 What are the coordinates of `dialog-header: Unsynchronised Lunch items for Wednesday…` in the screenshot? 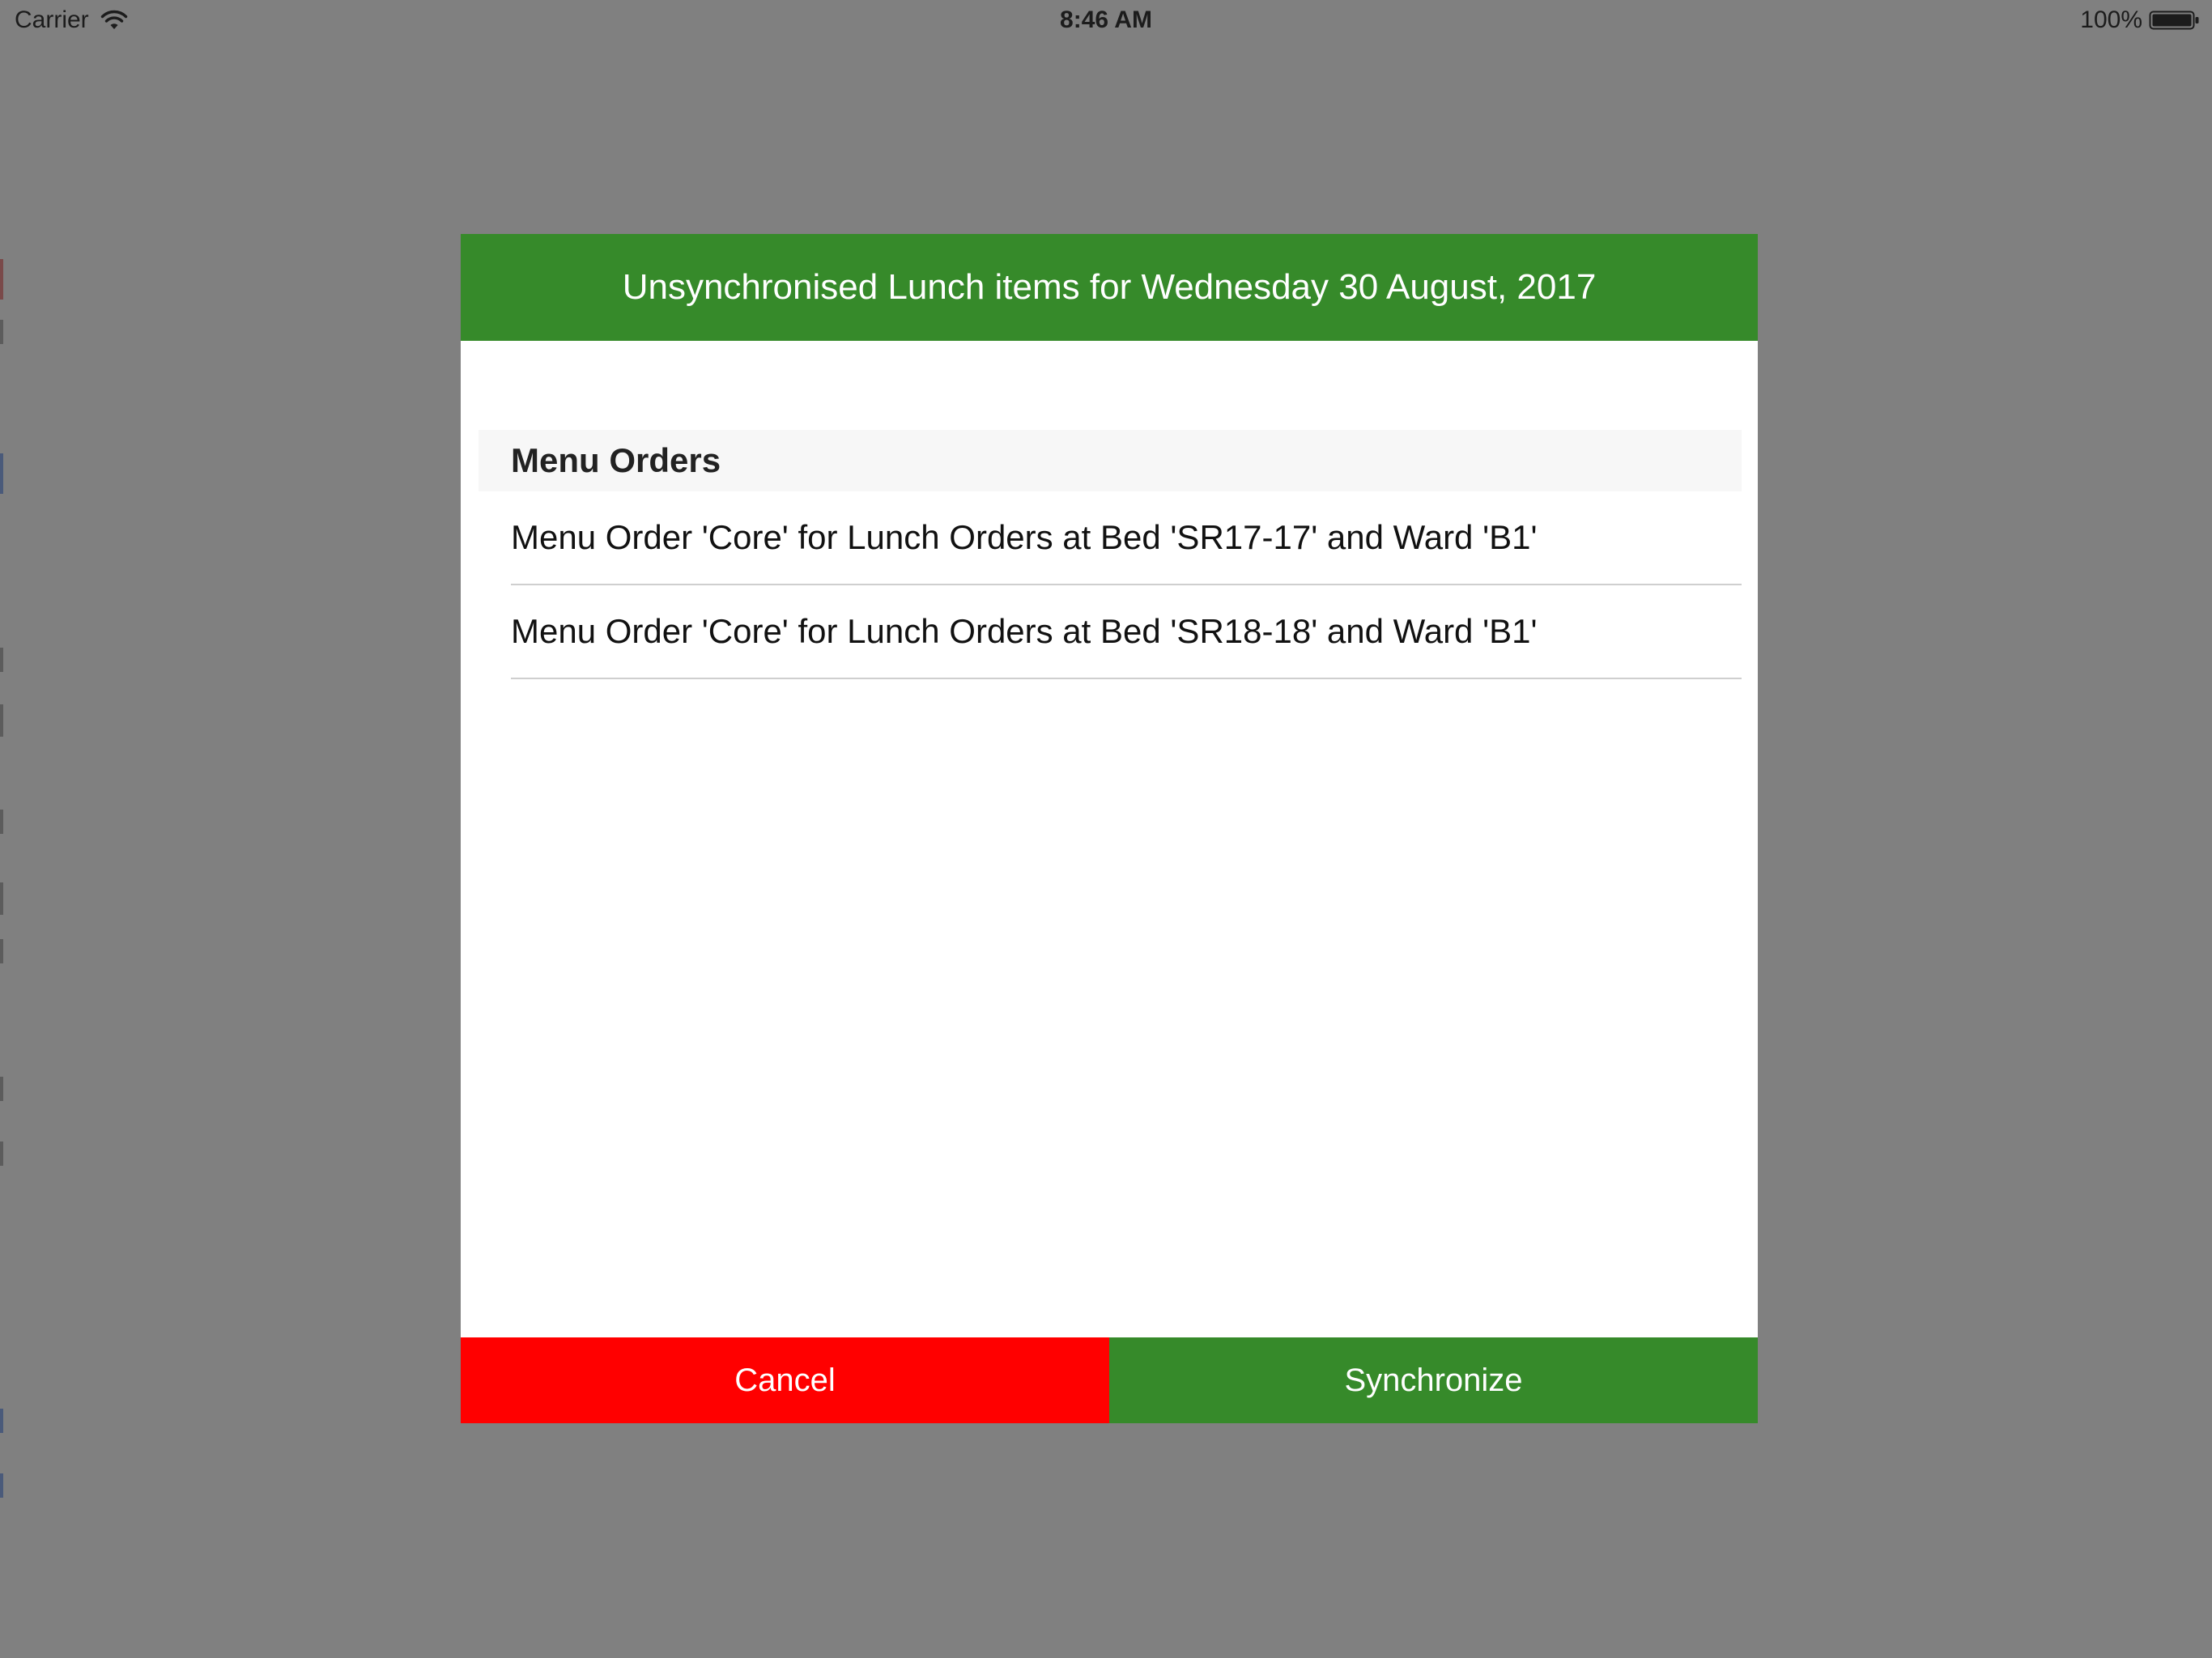 It's located at (1110, 287).